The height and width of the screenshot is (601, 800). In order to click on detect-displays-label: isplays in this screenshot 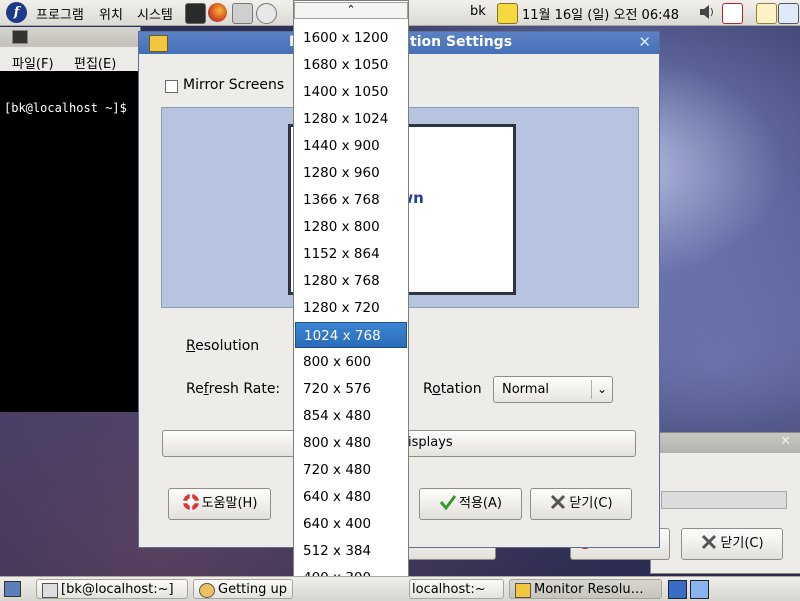, I will do `click(430, 442)`.